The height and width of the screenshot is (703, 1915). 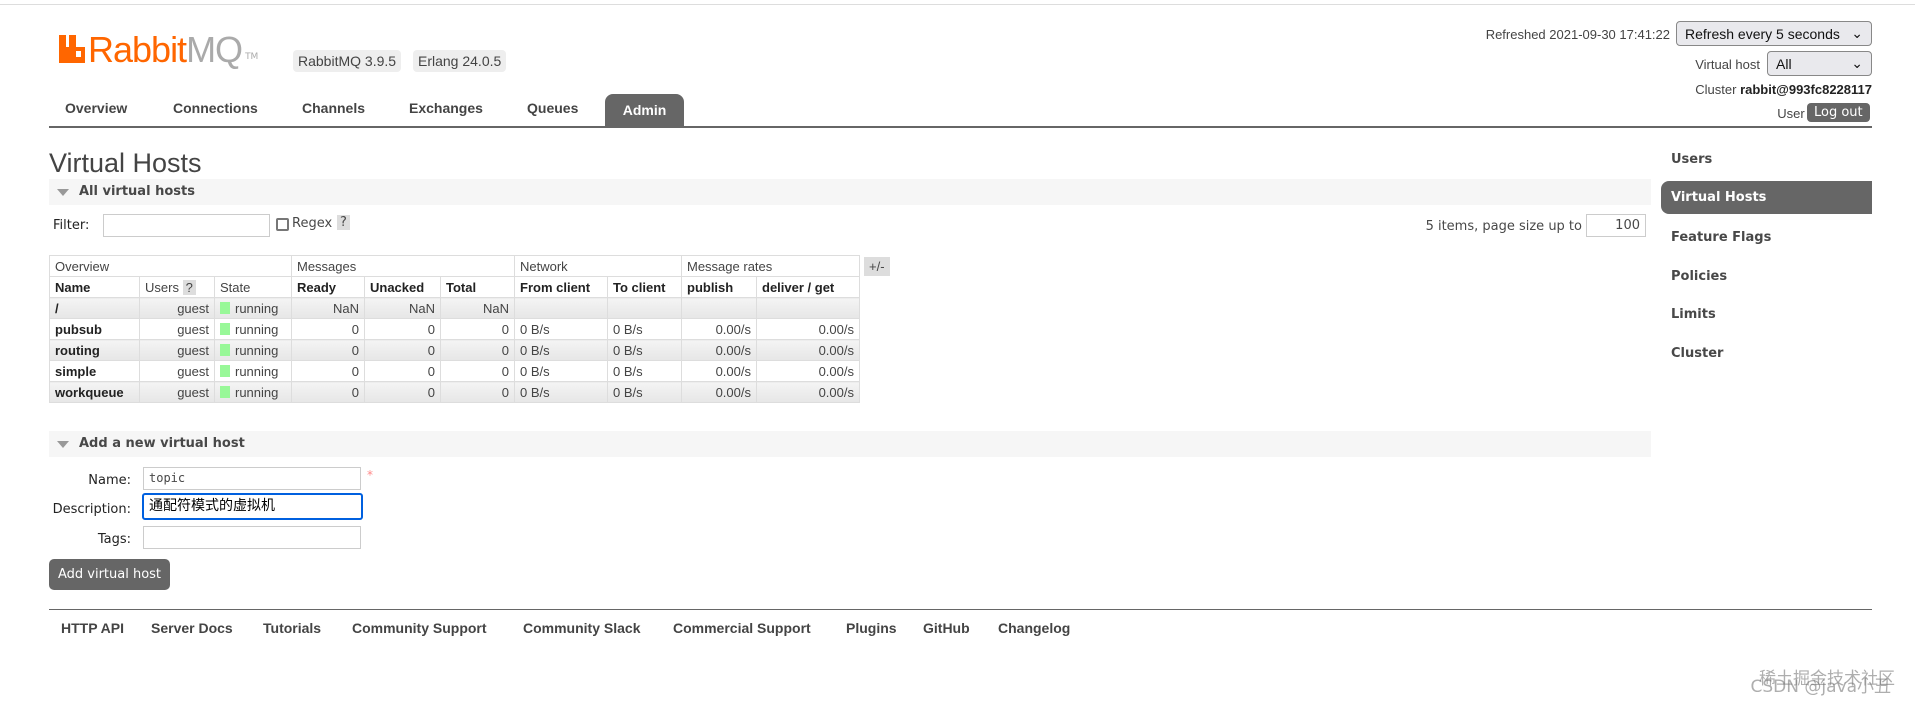 I want to click on rabbitmq-logo: Rabbit MQ TM, so click(x=158, y=49).